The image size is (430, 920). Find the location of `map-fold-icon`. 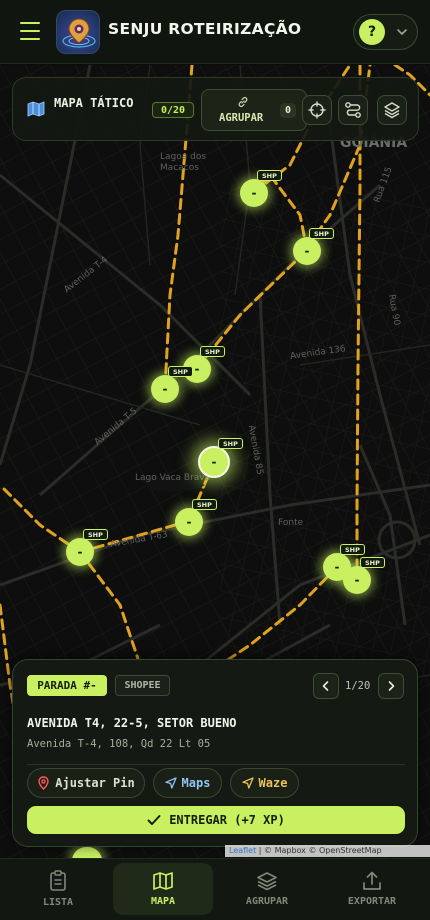

map-fold-icon is located at coordinates (163, 881).